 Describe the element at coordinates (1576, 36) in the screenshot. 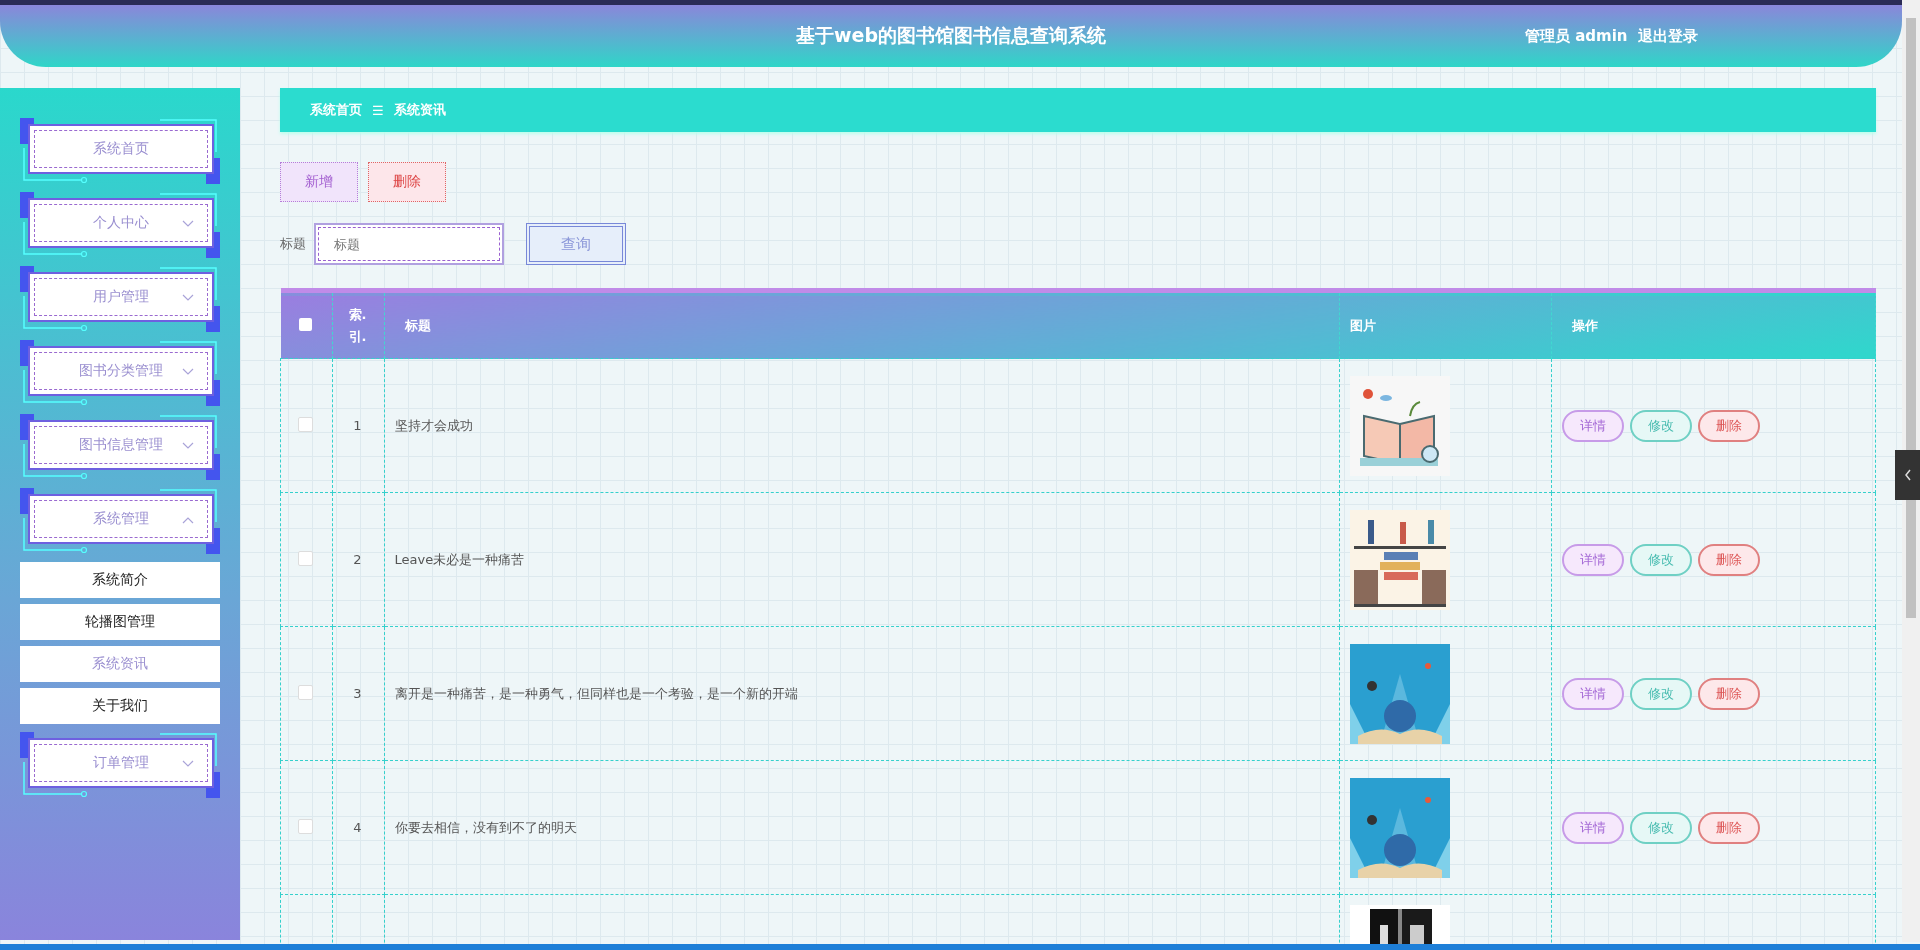

I see `user-label: 管理员 admin` at that location.